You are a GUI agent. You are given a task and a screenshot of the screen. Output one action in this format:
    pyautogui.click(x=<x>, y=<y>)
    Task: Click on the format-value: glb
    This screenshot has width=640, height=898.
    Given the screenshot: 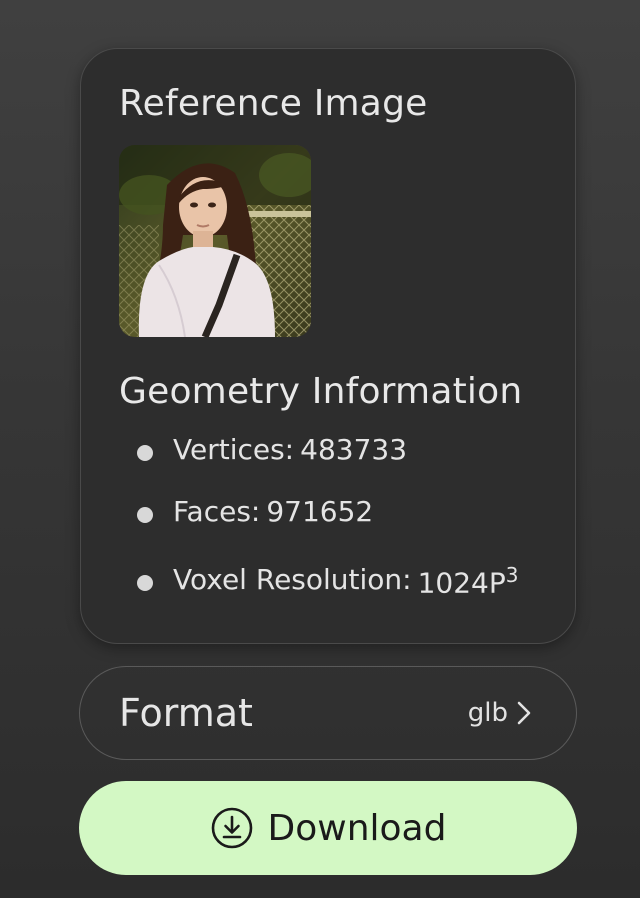 What is the action you would take?
    pyautogui.click(x=487, y=713)
    